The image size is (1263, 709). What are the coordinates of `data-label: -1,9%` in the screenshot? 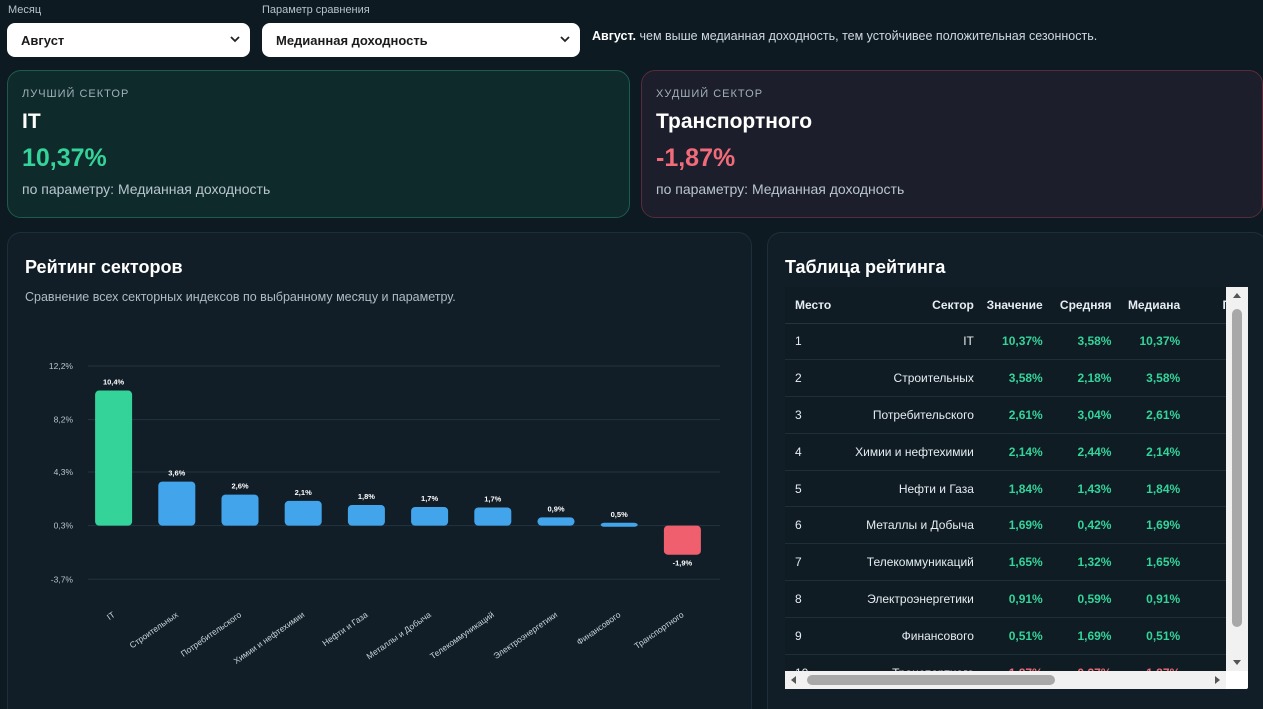 It's located at (683, 563).